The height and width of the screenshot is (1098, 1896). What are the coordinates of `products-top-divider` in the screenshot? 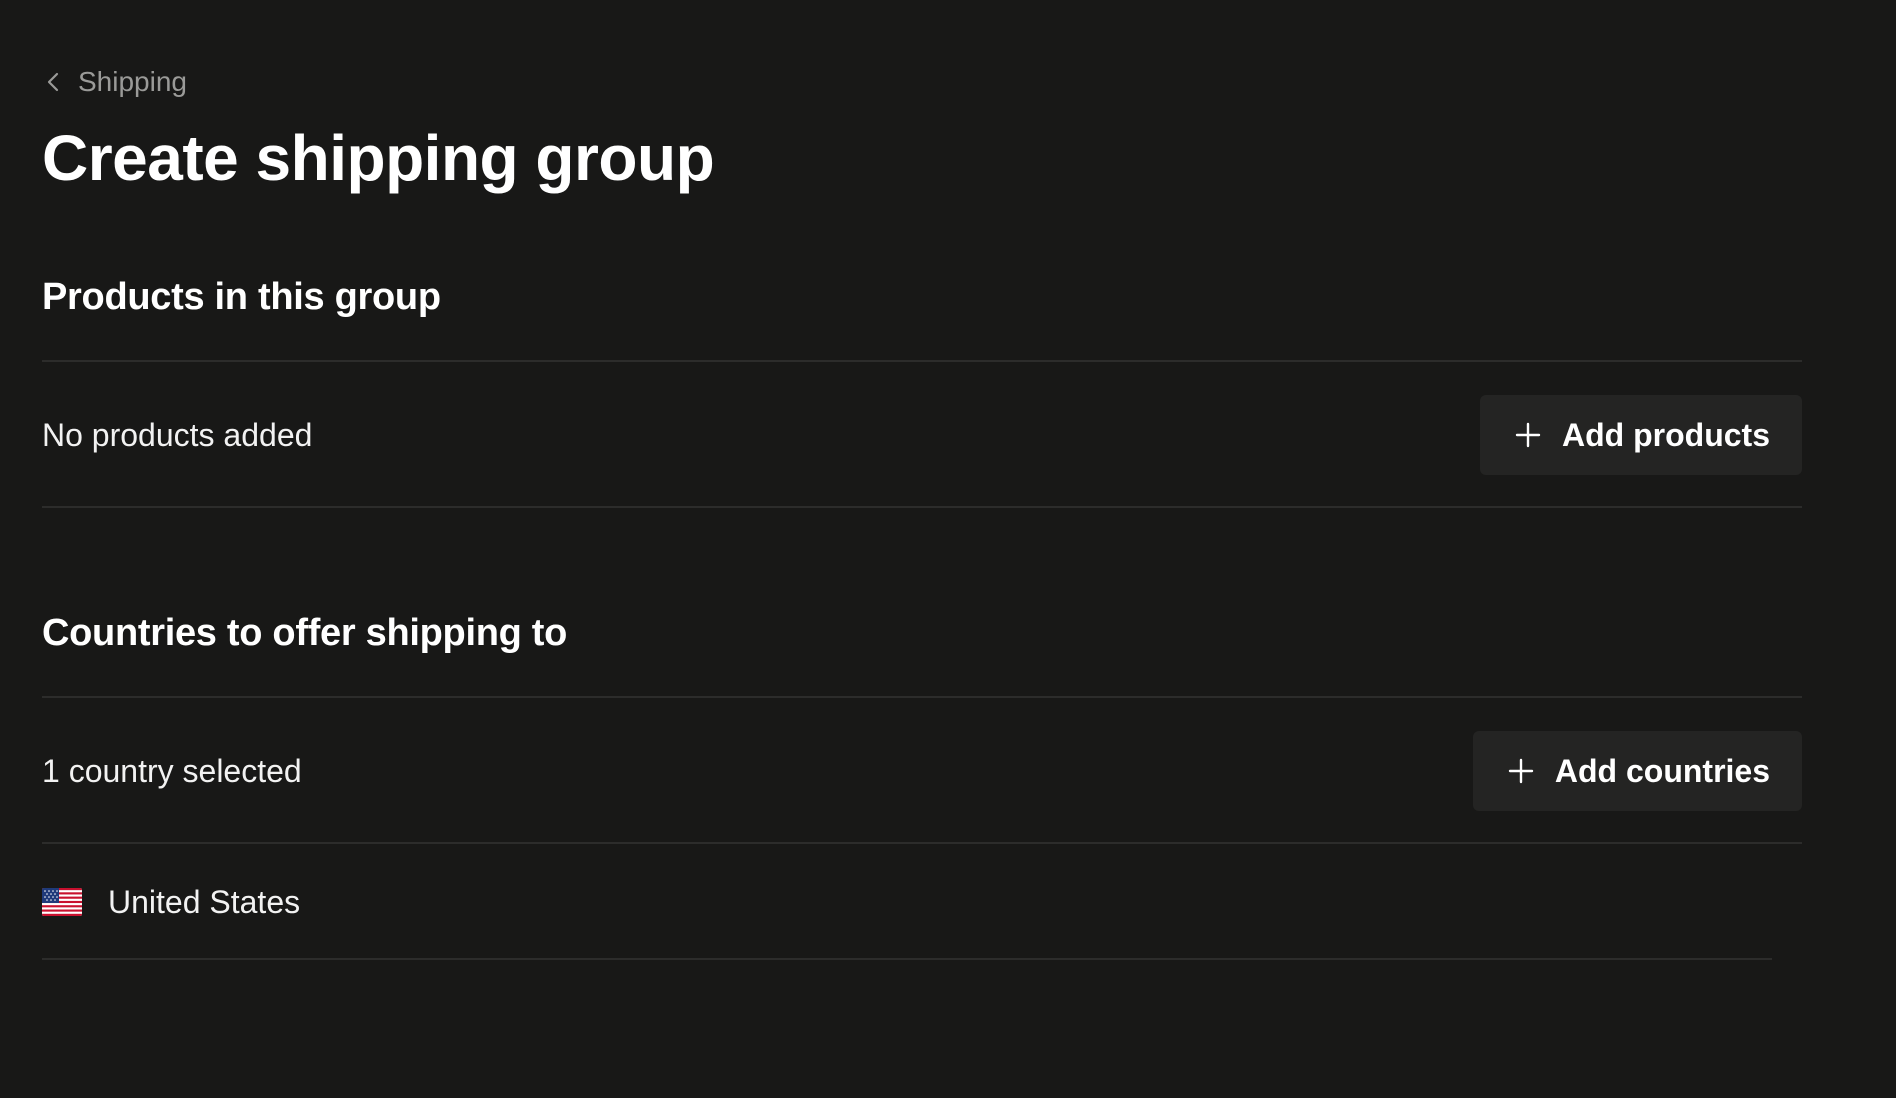 It's located at (922, 361).